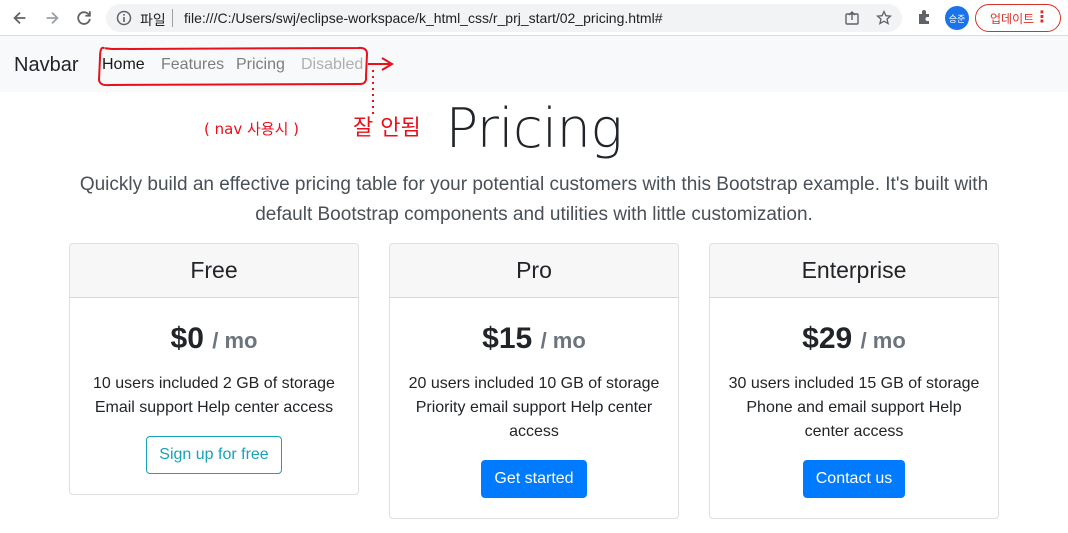 Image resolution: width=1068 pixels, height=533 pixels. I want to click on navbar-brand: Navbar, so click(46, 65).